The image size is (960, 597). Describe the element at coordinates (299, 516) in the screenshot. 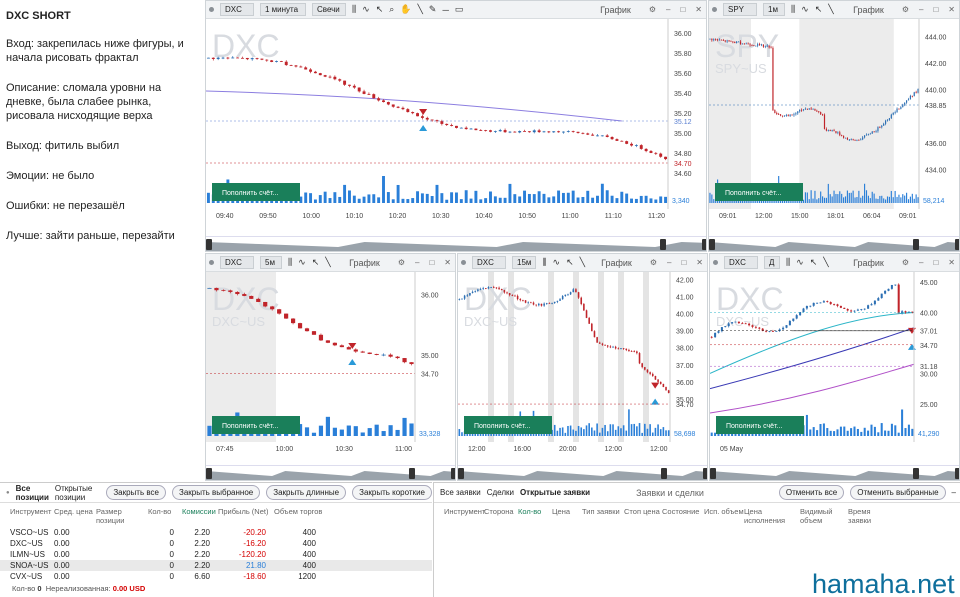

I see `positions-column-header: Объем торгов` at that location.